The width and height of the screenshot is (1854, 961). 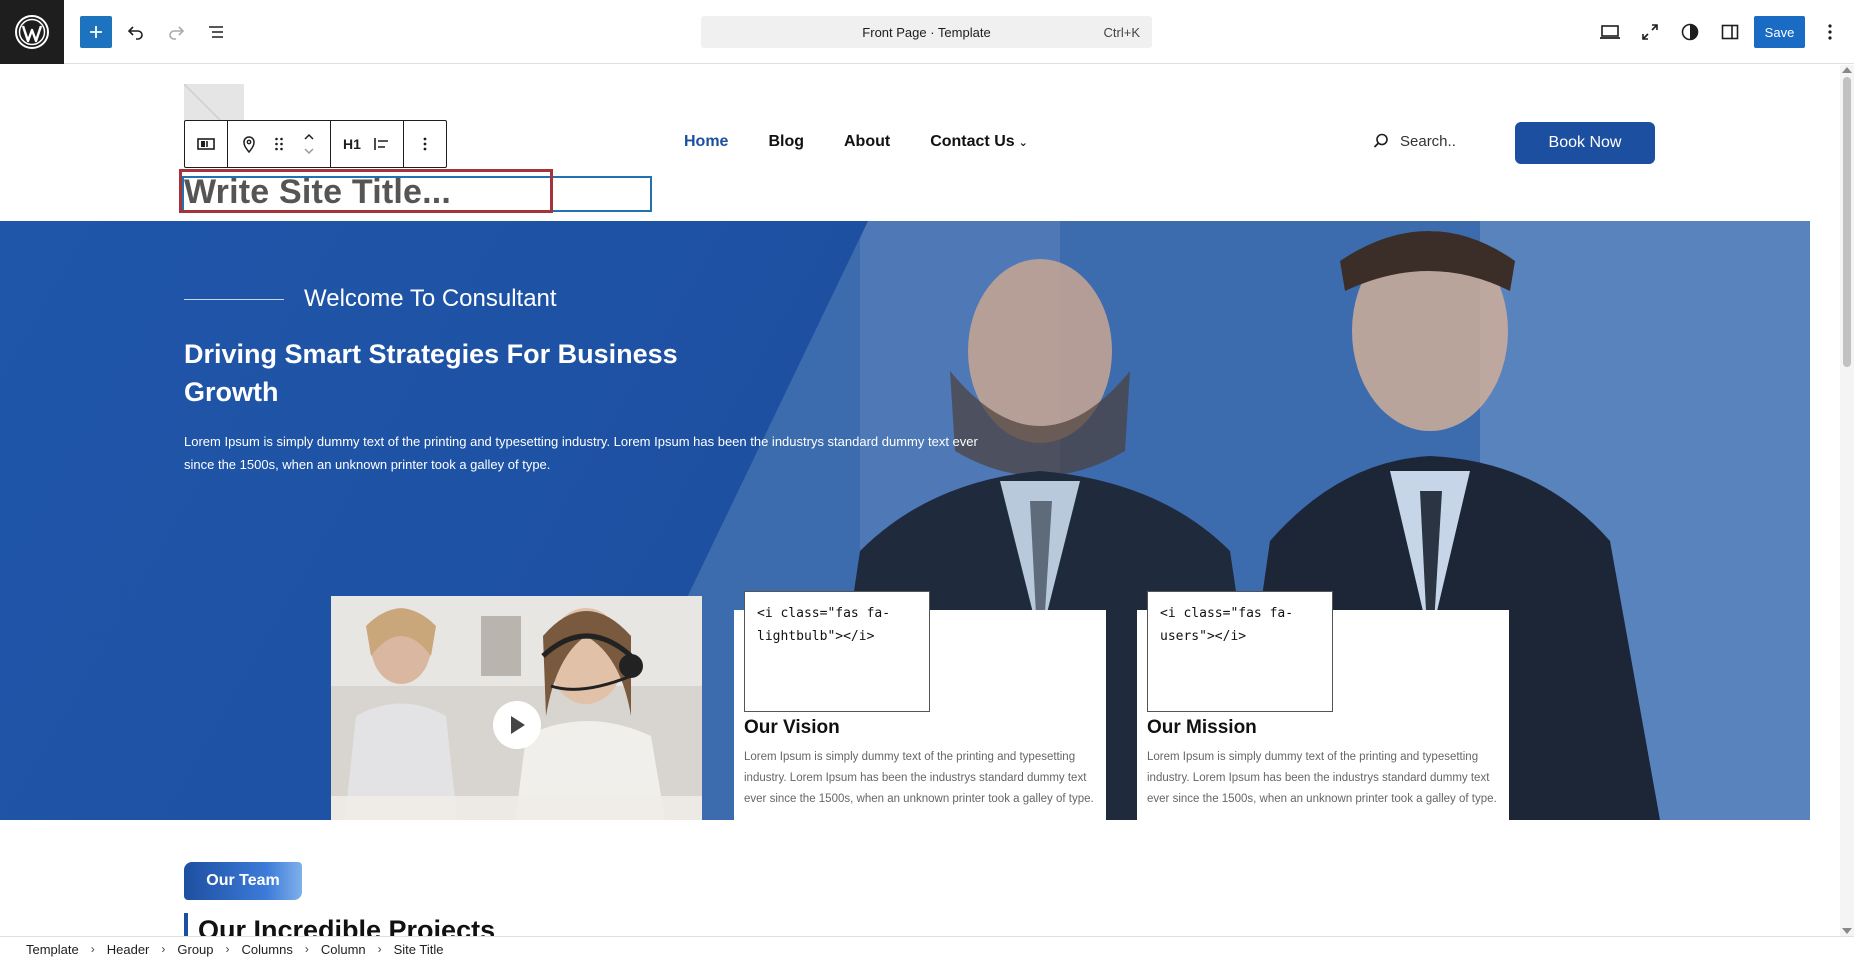 I want to click on breadcrumb-group: Group, so click(x=195, y=949).